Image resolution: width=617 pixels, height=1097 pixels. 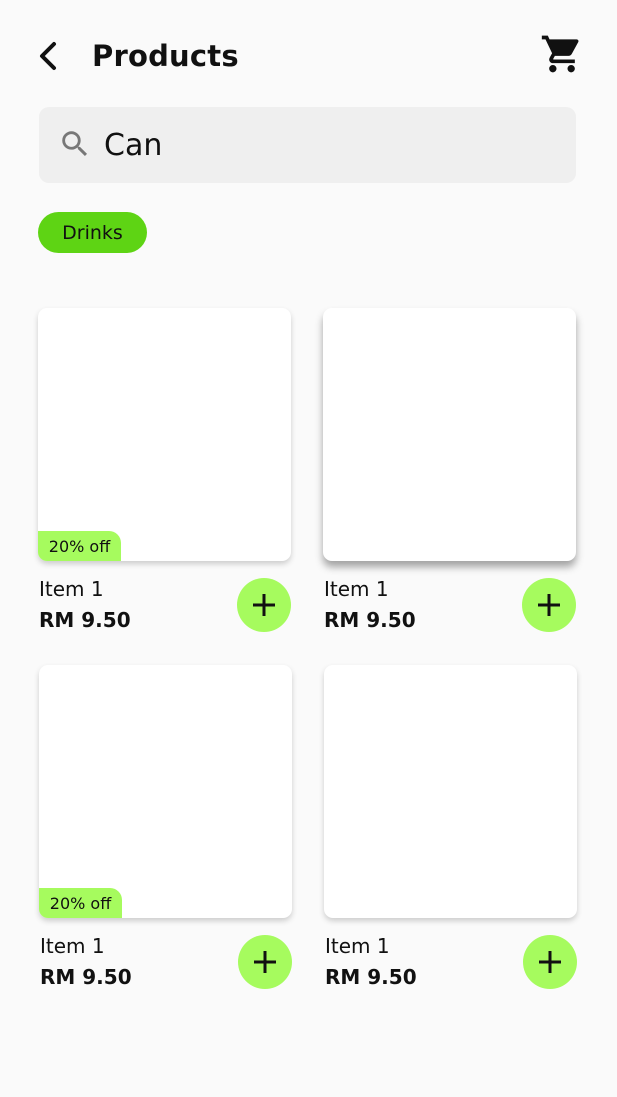 I want to click on page-title: Products, so click(x=165, y=56).